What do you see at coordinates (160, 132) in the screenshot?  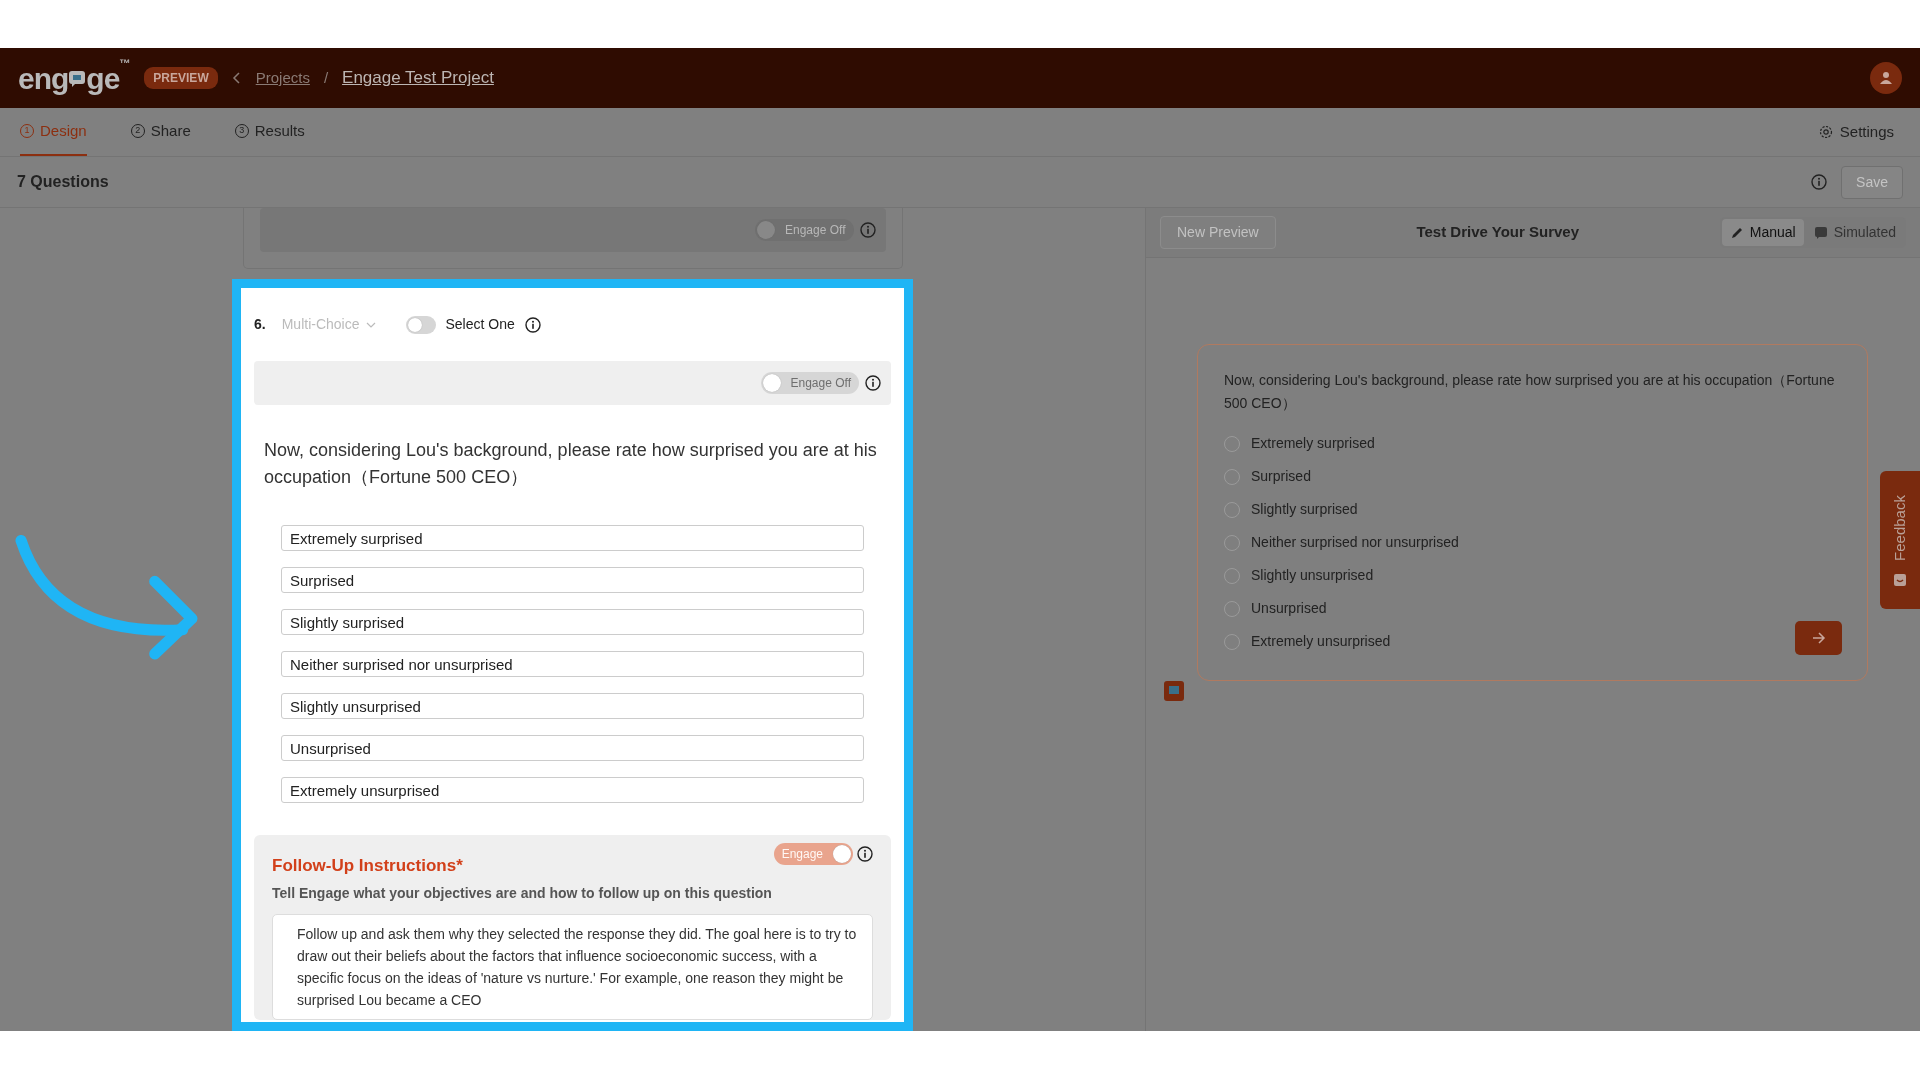 I see `step-tab: 2 Share` at bounding box center [160, 132].